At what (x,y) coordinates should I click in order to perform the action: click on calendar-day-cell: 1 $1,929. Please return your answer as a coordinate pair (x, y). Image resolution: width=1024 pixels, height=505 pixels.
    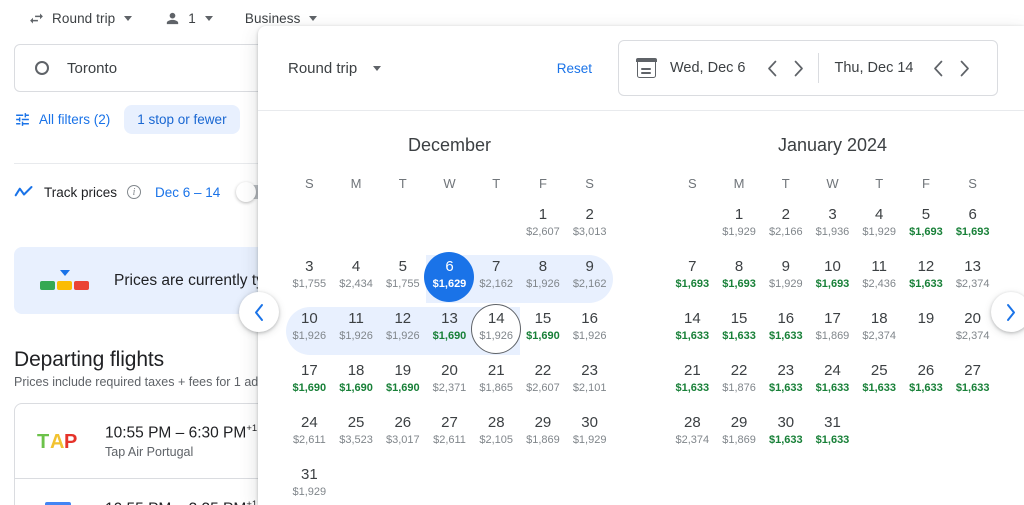
    Looking at the image, I should click on (739, 227).